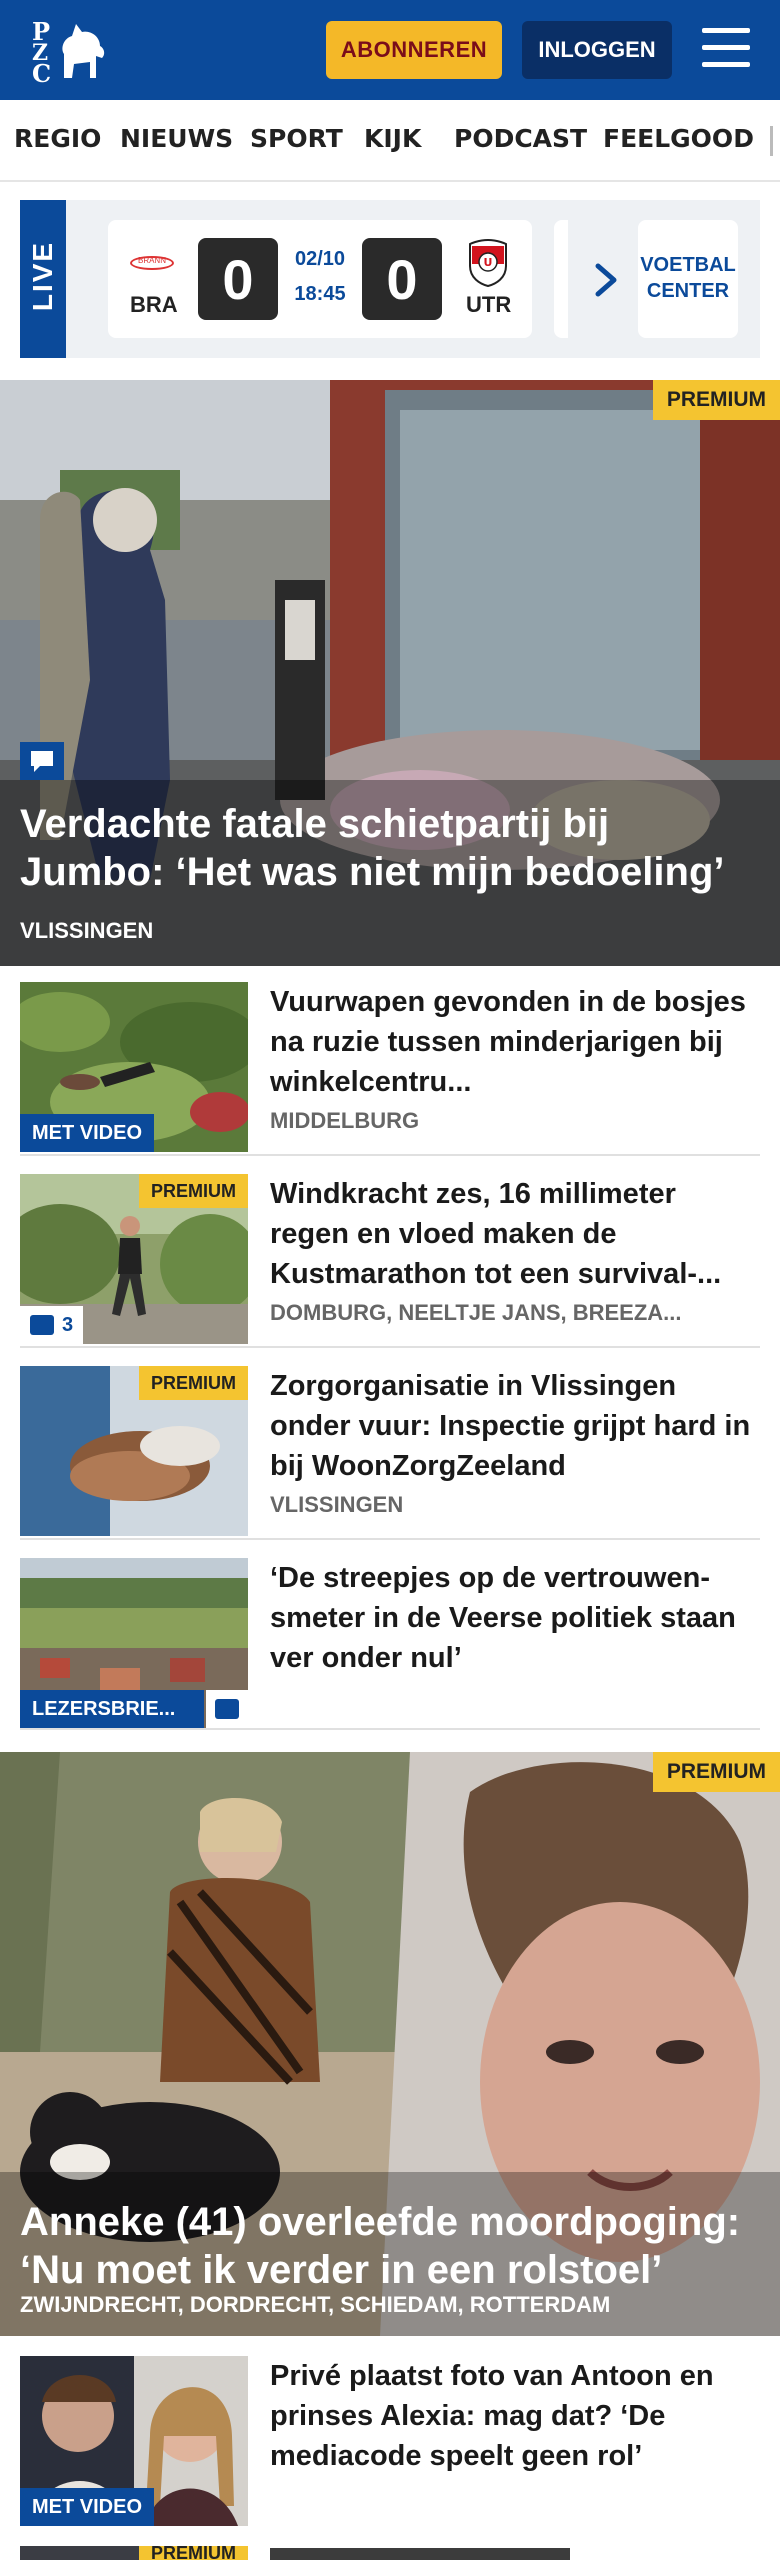 This screenshot has width=780, height=2560. Describe the element at coordinates (68, 1325) in the screenshot. I see `comment-count-number: 3` at that location.